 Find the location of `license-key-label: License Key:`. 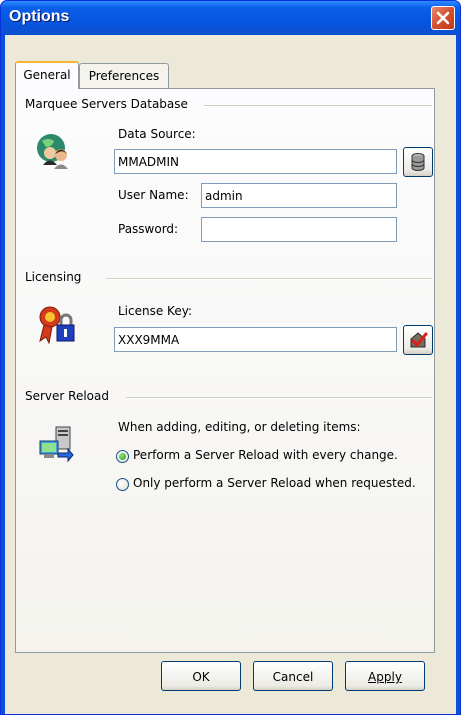

license-key-label: License Key: is located at coordinates (155, 311).